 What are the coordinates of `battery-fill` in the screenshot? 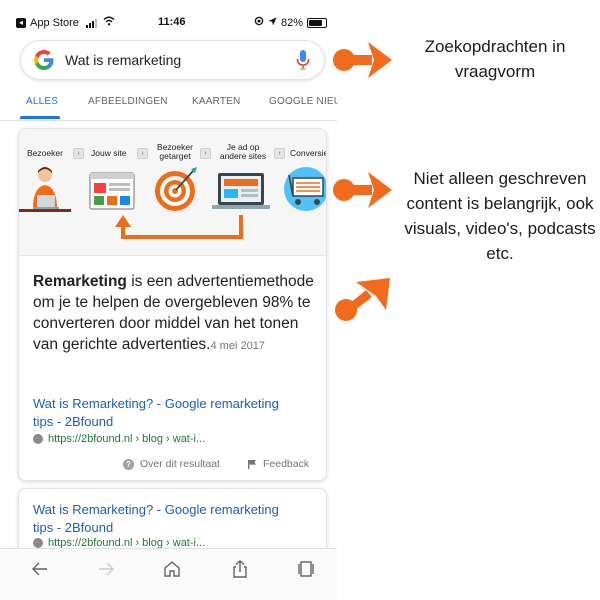 It's located at (315, 22).